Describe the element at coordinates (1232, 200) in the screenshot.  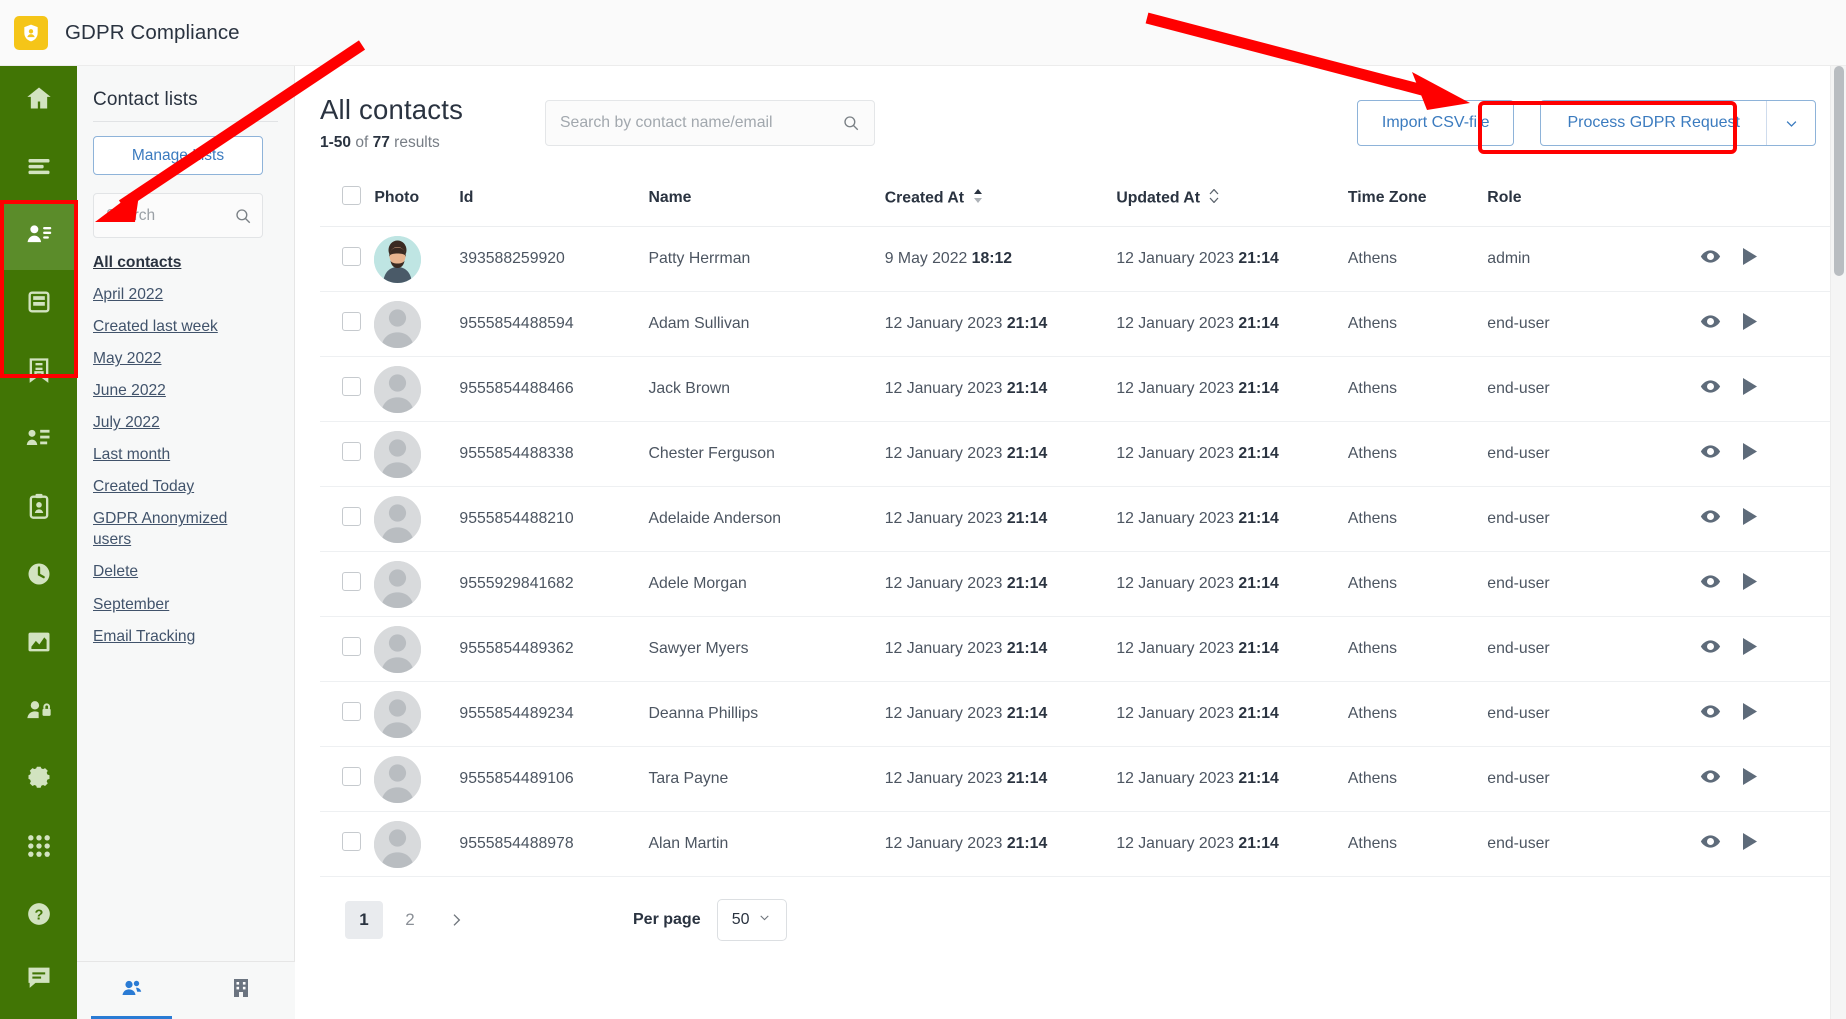
I see `col-header-updated-at: Updated At` at that location.